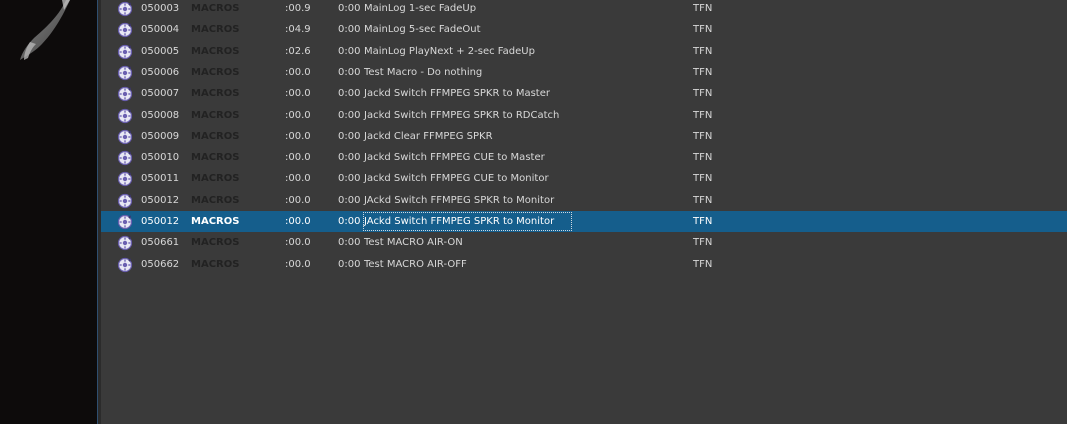  I want to click on cart-title: Jackd Switch FFMPEG CUE to Monitor, so click(456, 178).